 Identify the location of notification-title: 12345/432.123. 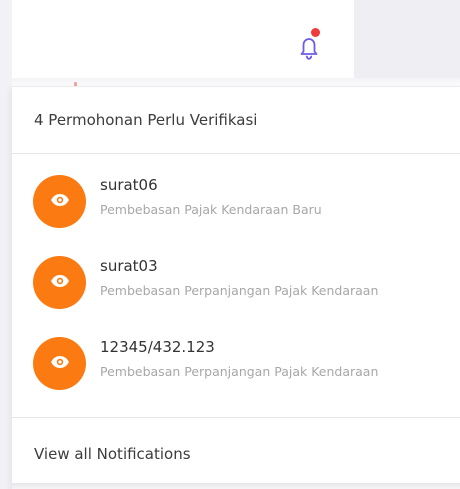
(157, 347).